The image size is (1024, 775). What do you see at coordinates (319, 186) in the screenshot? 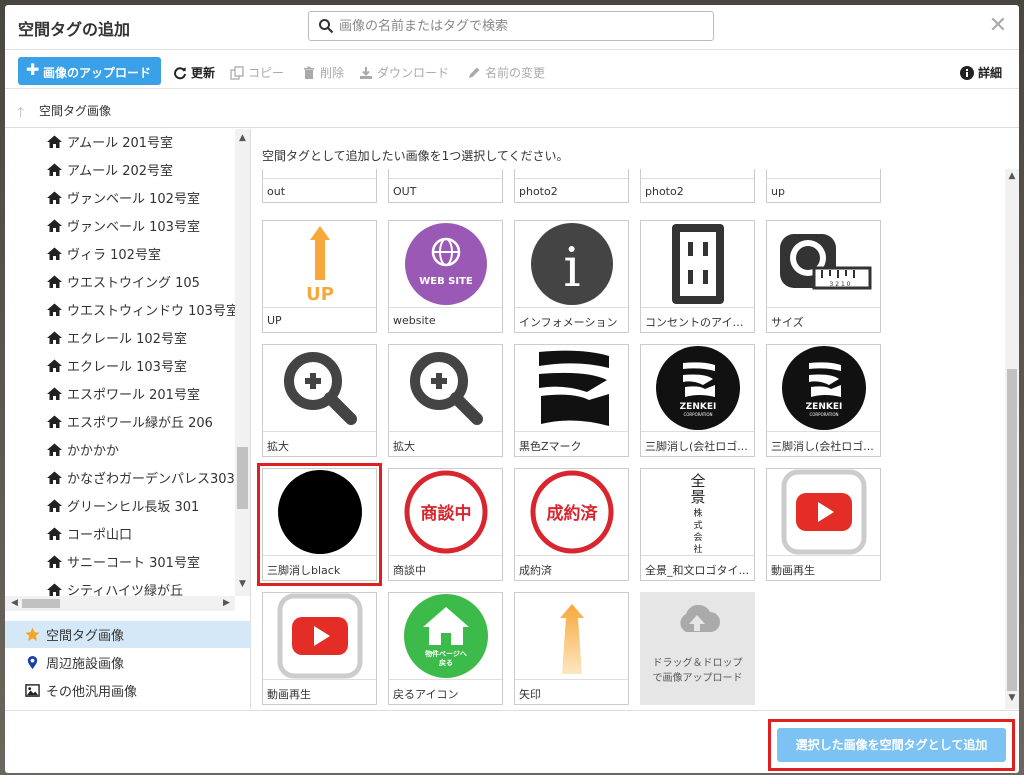
I see `image-card-out: out` at bounding box center [319, 186].